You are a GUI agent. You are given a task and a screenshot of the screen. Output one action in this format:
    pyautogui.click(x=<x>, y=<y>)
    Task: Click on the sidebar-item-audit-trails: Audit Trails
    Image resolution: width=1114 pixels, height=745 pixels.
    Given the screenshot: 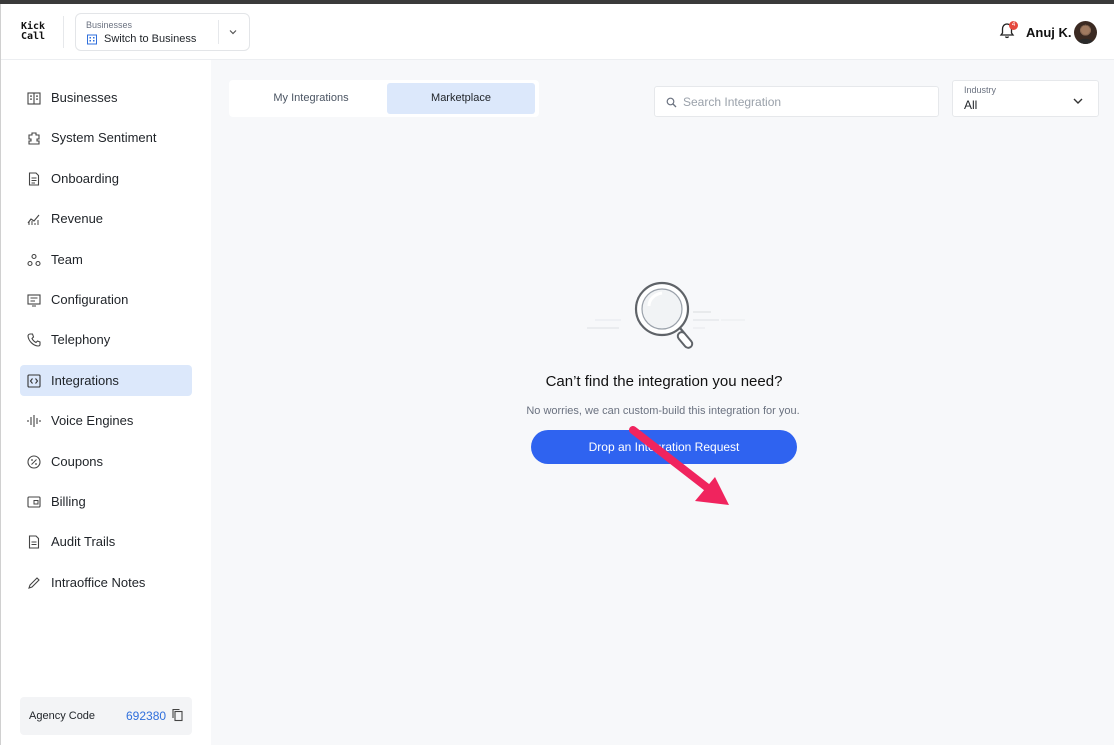 What is the action you would take?
    pyautogui.click(x=106, y=541)
    